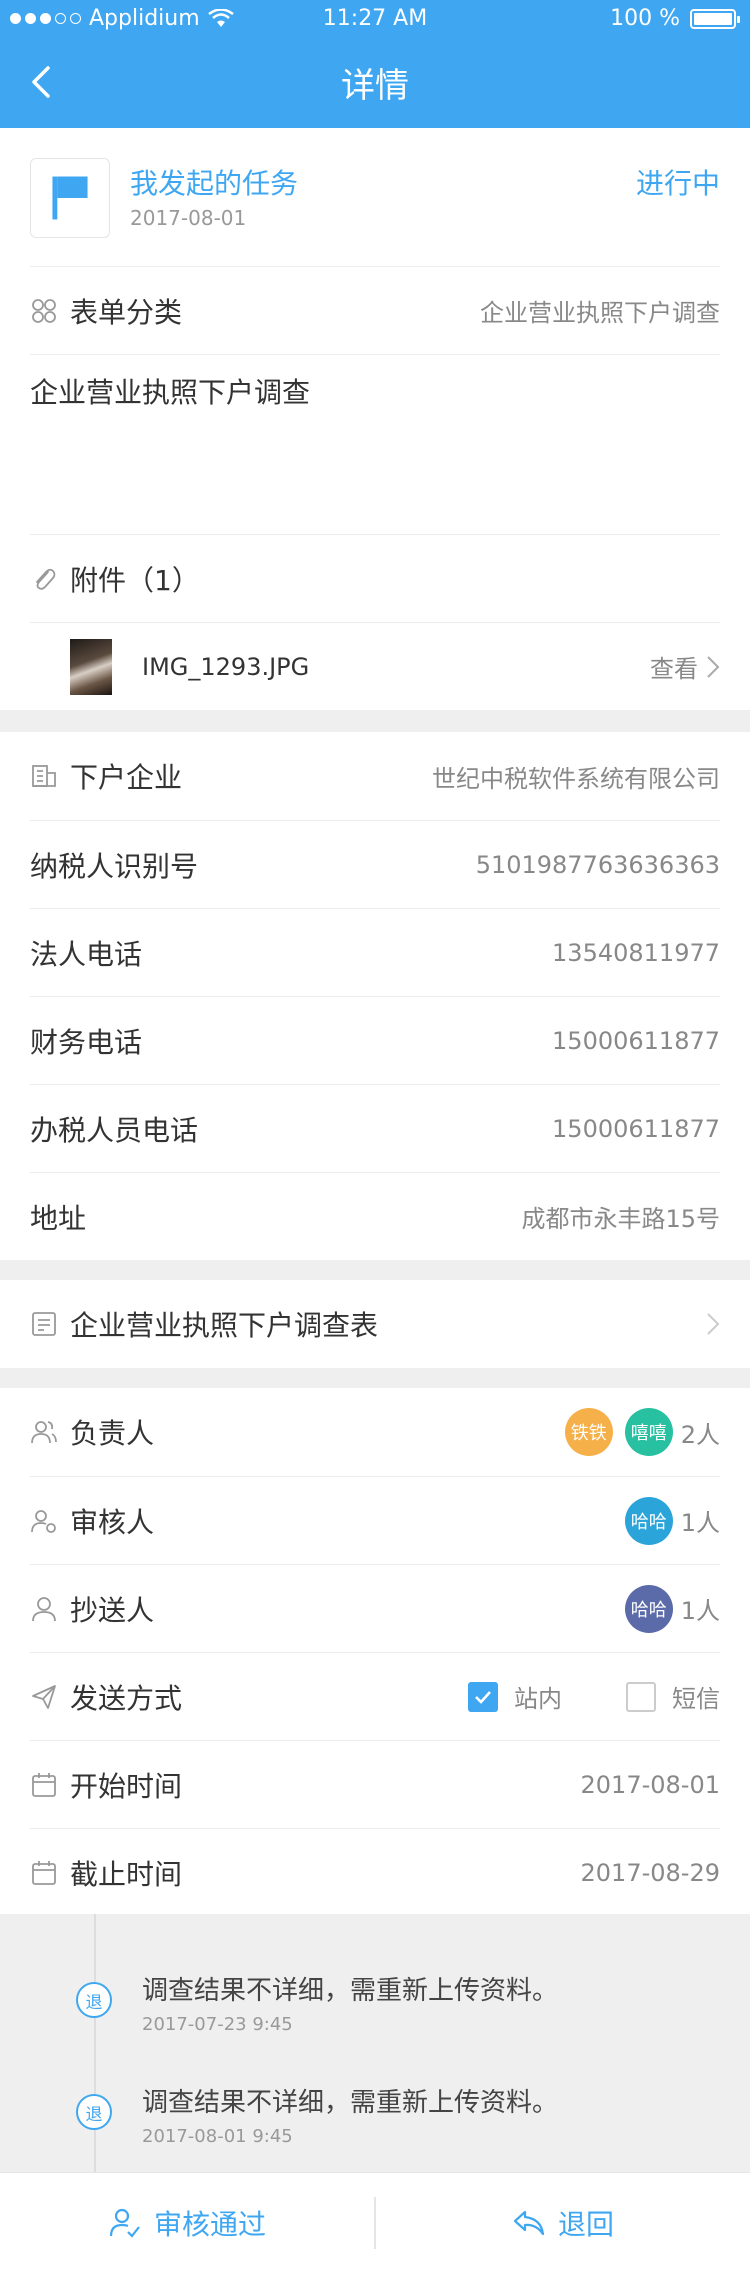 This screenshot has width=750, height=2272. I want to click on task-date: 2017-08-01, so click(188, 218).